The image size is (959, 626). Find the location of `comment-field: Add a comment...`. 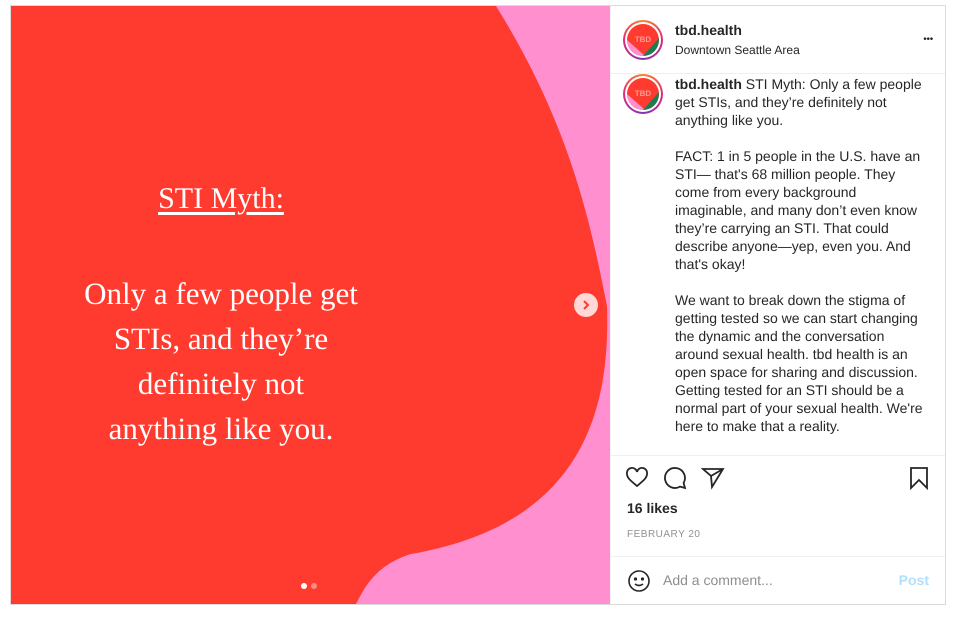

comment-field: Add a comment... is located at coordinates (775, 580).